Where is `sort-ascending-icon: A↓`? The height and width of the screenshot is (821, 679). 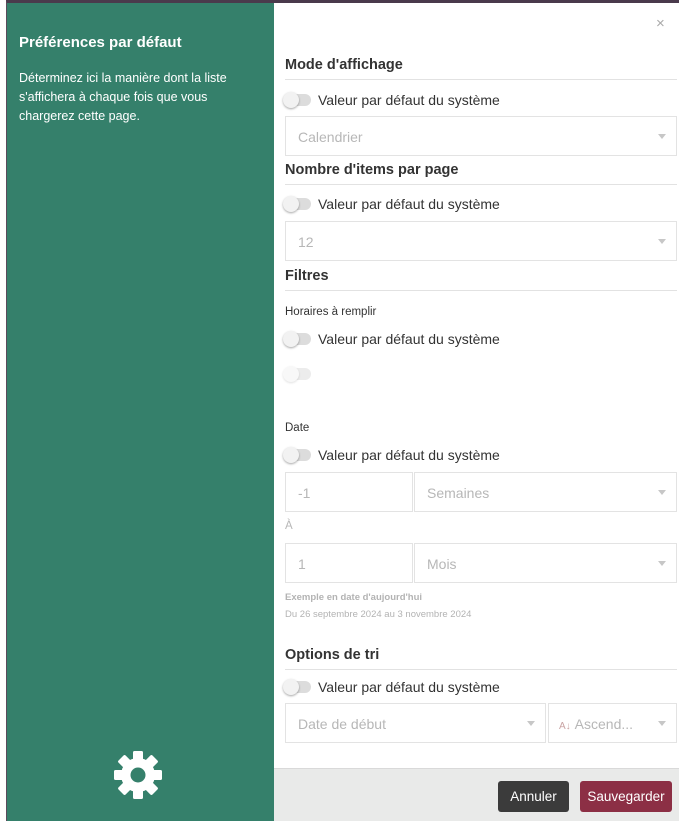
sort-ascending-icon: A↓ is located at coordinates (565, 726).